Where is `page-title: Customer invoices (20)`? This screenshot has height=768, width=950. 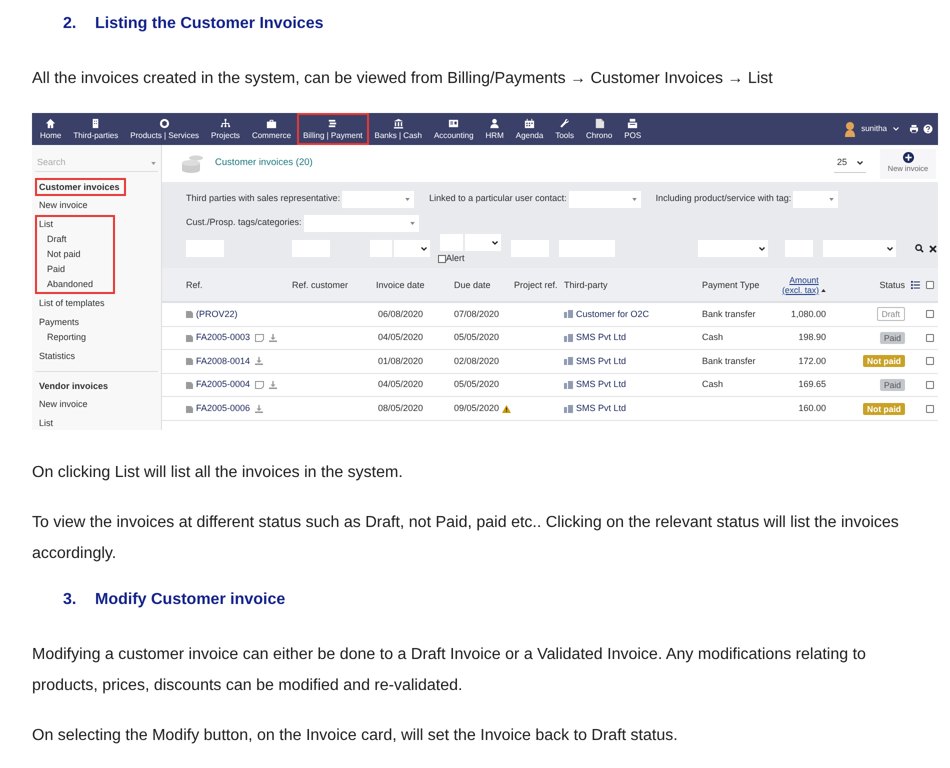 page-title: Customer invoices (20) is located at coordinates (264, 163).